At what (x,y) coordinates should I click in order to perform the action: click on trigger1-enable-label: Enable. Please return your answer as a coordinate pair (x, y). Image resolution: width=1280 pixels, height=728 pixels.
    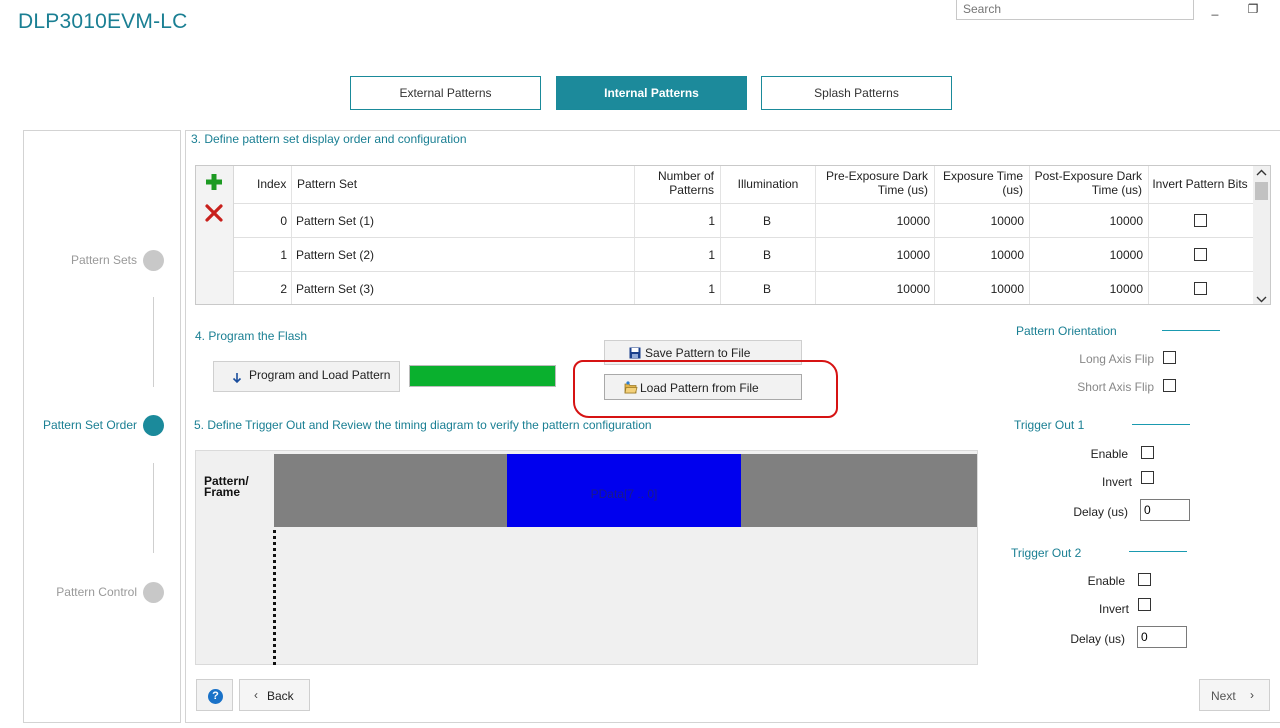
    Looking at the image, I should click on (1109, 454).